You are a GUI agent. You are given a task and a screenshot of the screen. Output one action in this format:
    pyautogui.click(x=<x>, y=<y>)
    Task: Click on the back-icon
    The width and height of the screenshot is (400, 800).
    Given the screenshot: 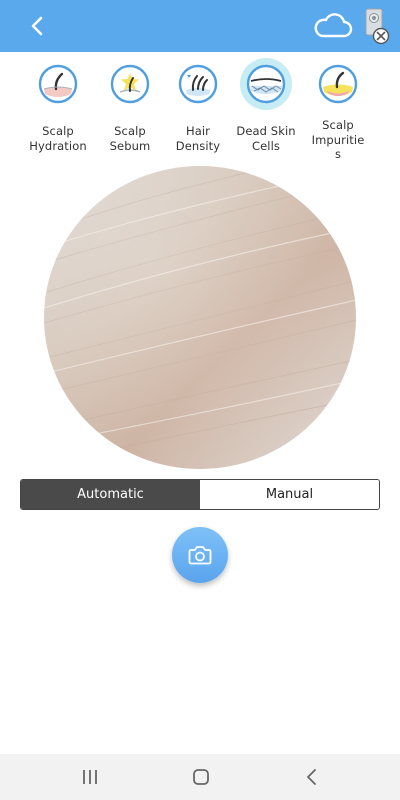 What is the action you would take?
    pyautogui.click(x=311, y=777)
    